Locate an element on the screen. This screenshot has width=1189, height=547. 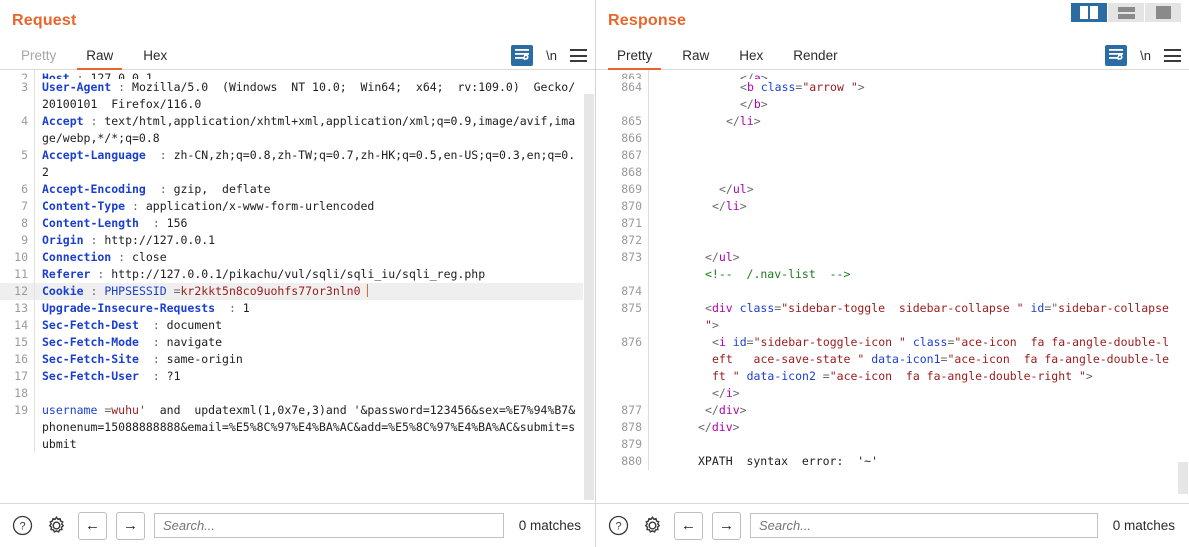
code-token: close is located at coordinates (149, 257).